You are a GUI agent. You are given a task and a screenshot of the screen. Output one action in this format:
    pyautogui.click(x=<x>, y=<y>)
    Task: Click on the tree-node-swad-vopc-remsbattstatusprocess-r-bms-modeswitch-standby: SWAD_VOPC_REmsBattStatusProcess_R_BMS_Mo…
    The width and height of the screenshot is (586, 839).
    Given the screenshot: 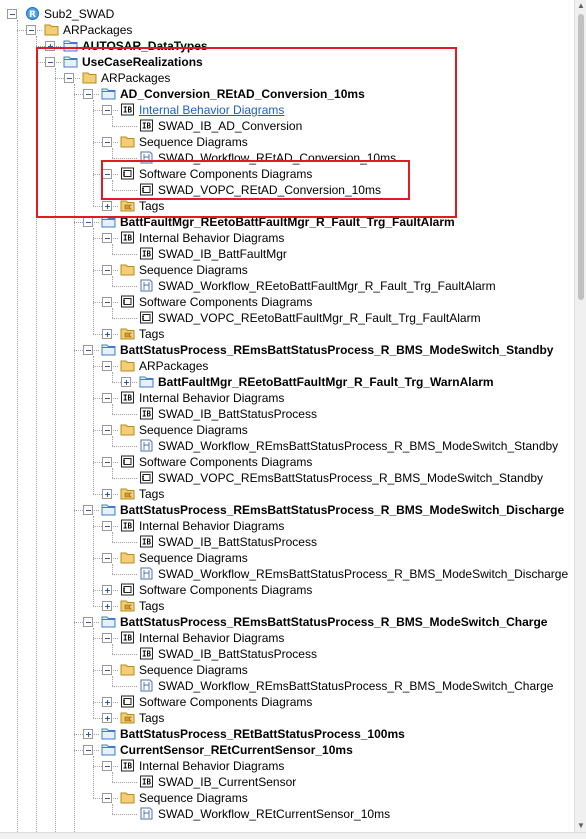 What is the action you would take?
    pyautogui.click(x=287, y=478)
    